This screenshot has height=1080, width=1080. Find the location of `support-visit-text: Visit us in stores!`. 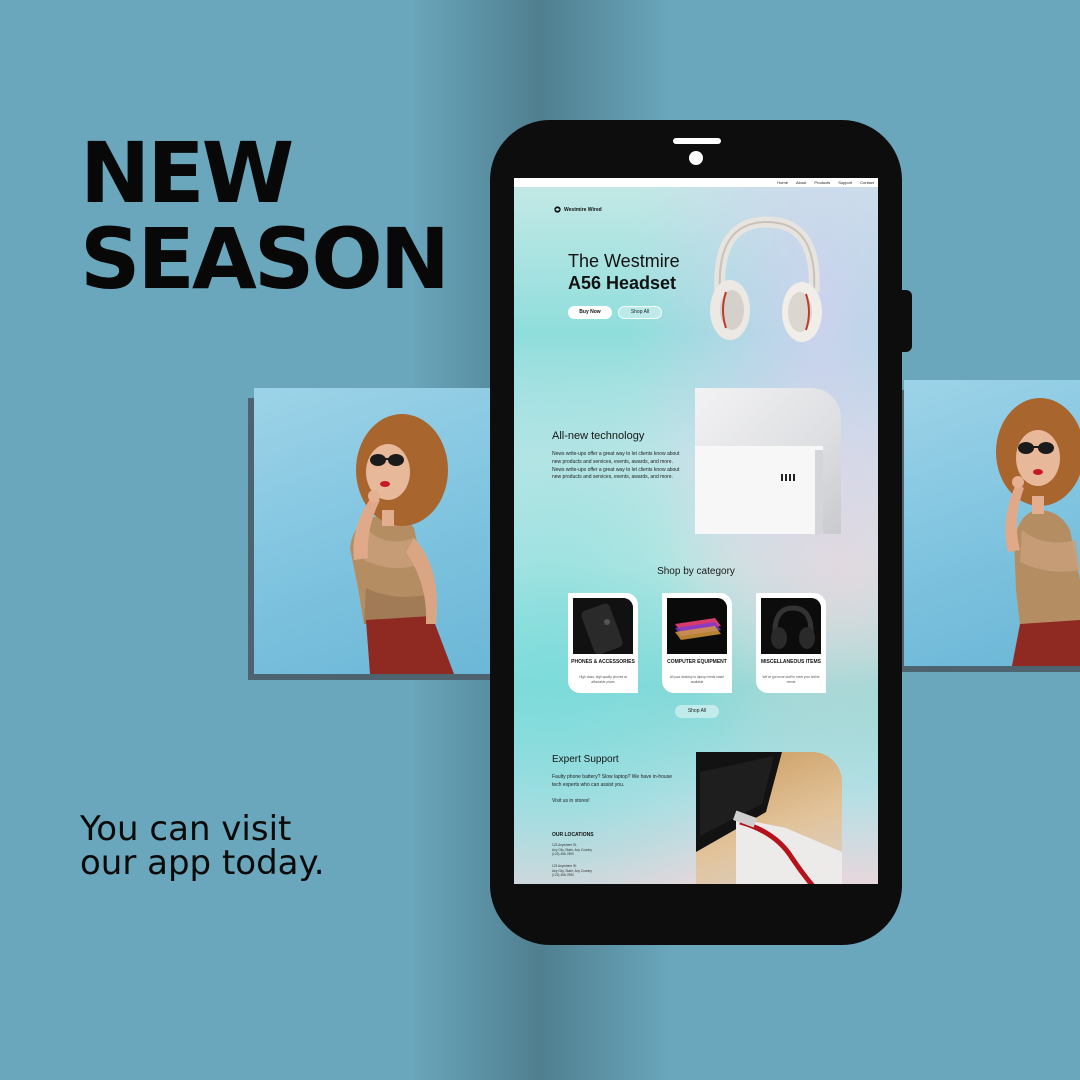

support-visit-text: Visit us in stores! is located at coordinates (571, 801).